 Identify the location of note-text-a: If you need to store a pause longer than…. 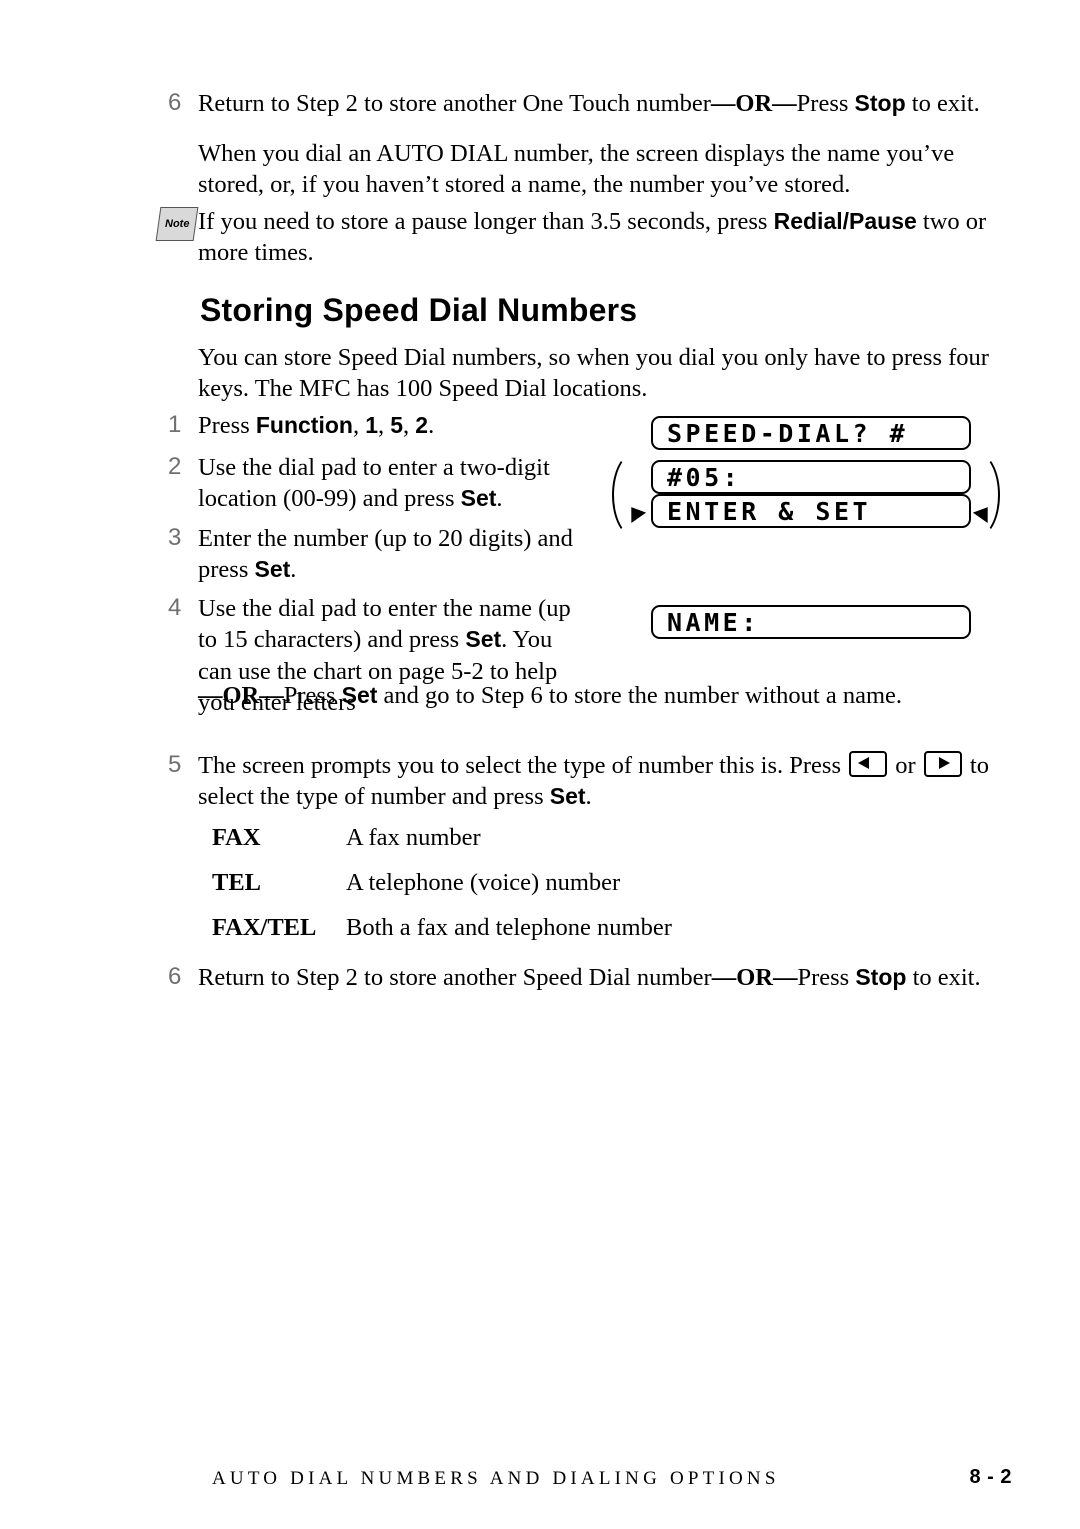
(486, 221).